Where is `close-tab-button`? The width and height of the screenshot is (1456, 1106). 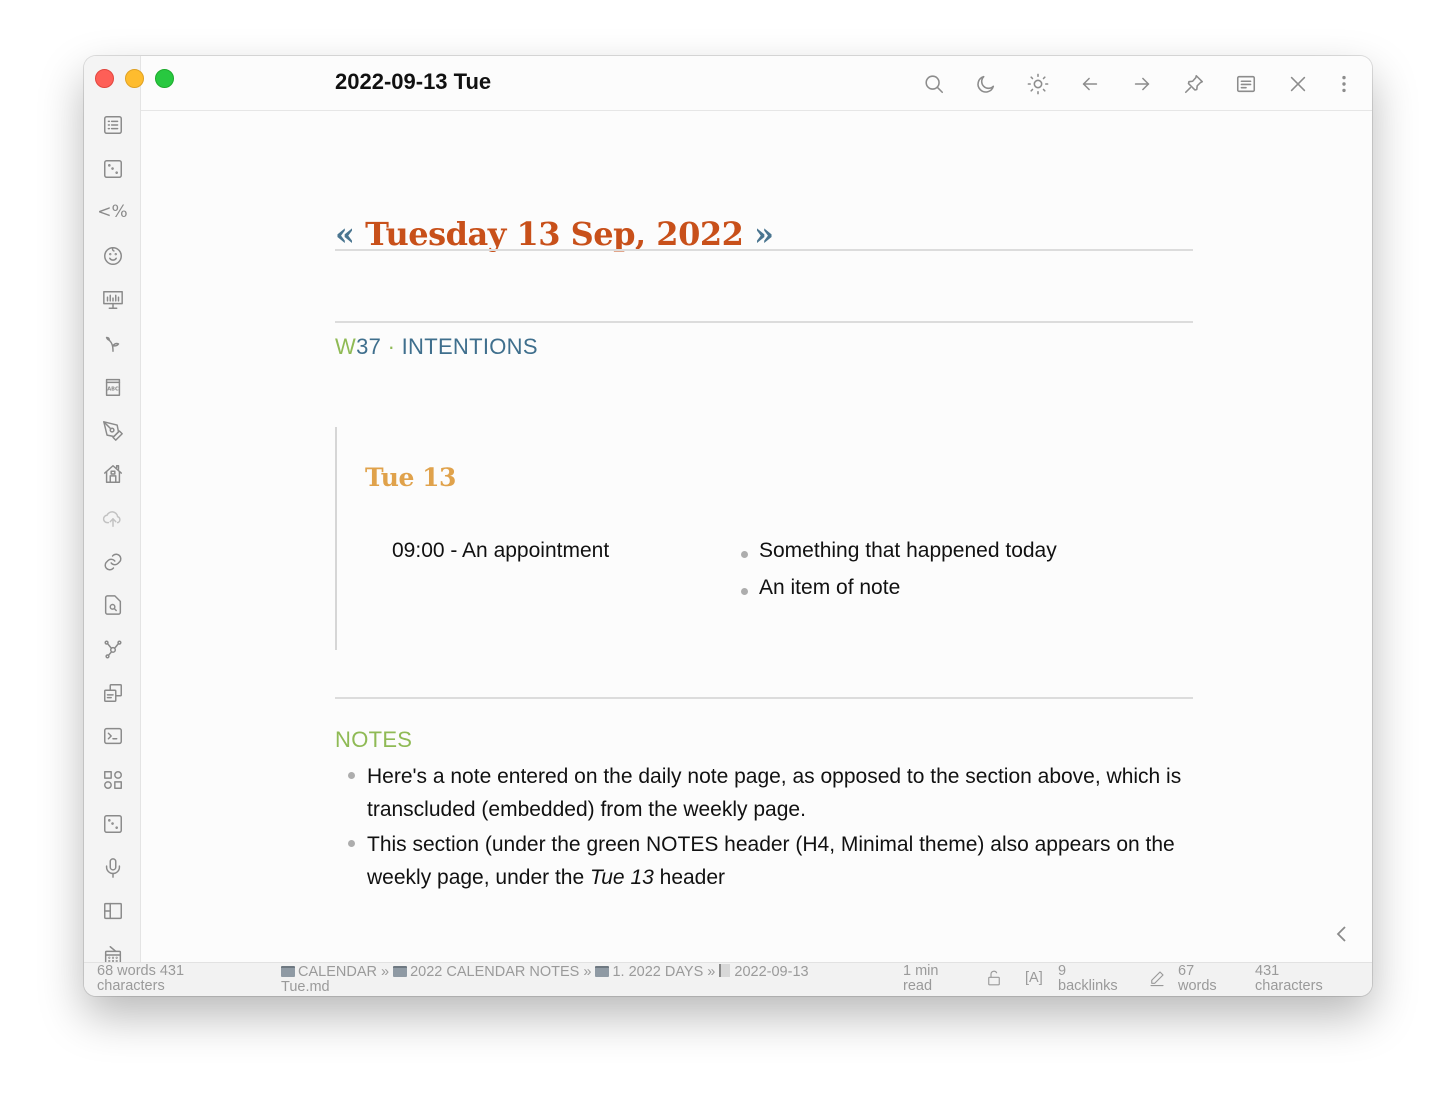 close-tab-button is located at coordinates (1298, 84).